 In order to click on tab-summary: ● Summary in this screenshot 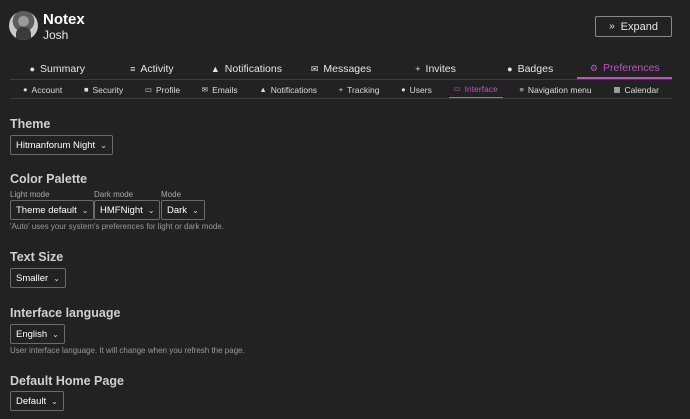, I will do `click(57, 69)`.